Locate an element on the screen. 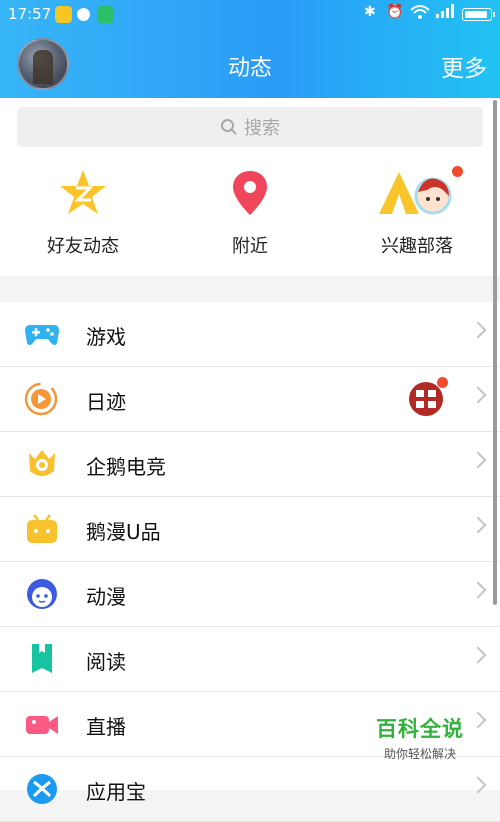  quick-nearby: 附近 is located at coordinates (250, 213).